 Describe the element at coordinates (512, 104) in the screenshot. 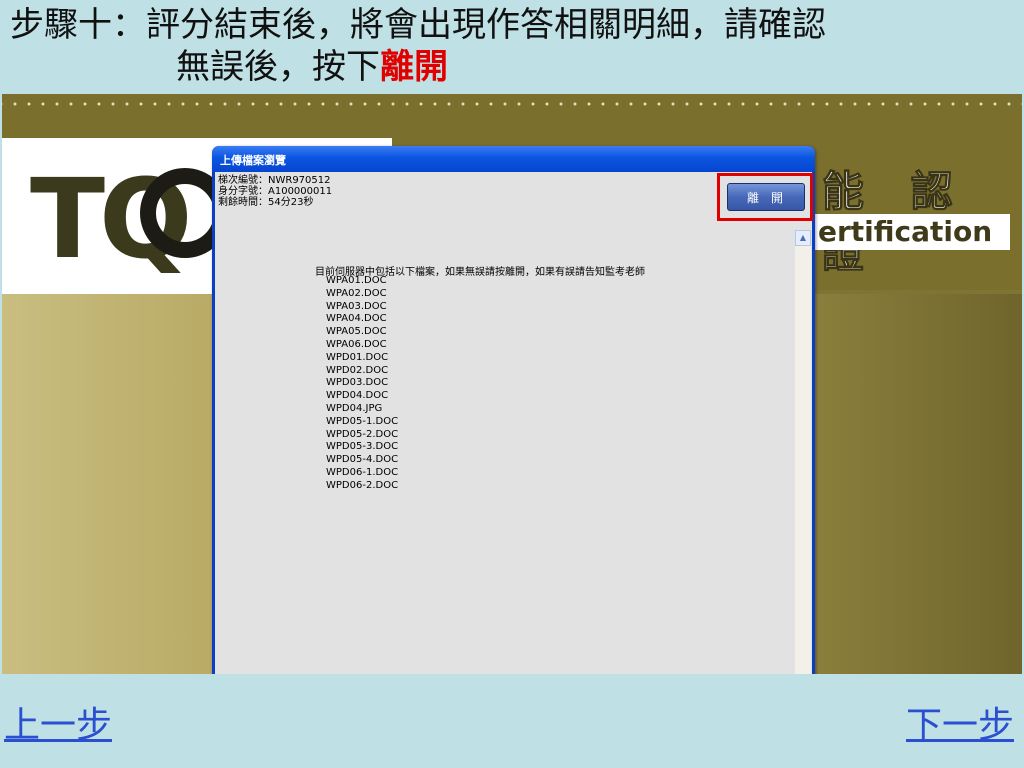

I see `dotted-border` at that location.